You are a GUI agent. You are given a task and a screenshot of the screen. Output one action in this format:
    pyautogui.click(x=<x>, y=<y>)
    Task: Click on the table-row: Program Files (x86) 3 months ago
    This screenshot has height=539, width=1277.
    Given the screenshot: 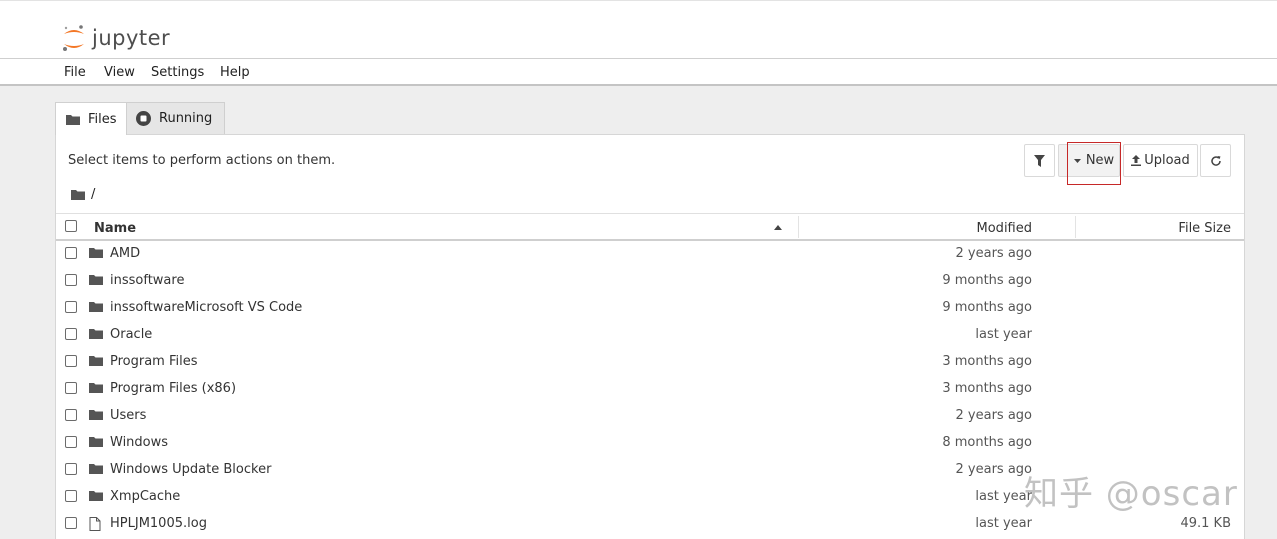 What is the action you would take?
    pyautogui.click(x=650, y=389)
    